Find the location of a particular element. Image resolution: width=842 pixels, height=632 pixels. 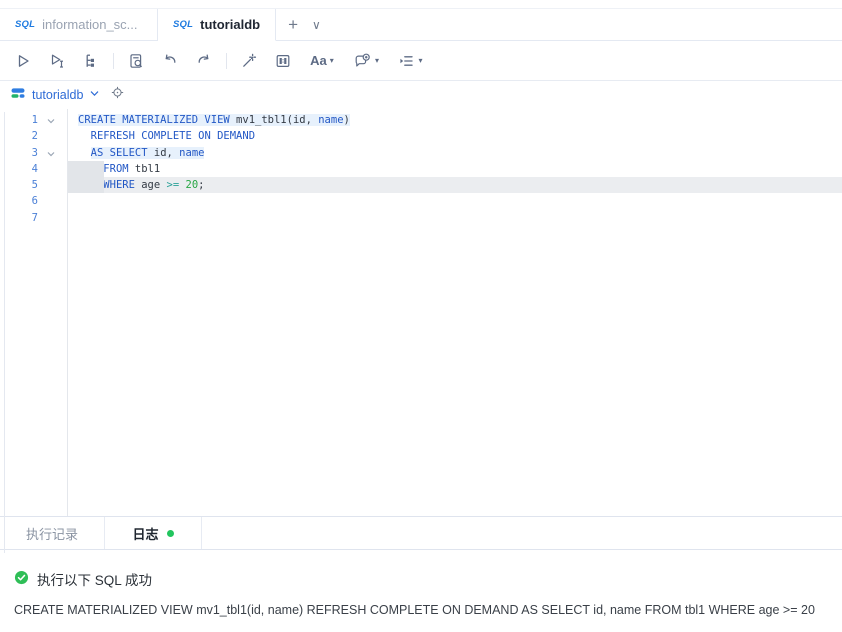

connection-name: tutorialdb is located at coordinates (57, 95).